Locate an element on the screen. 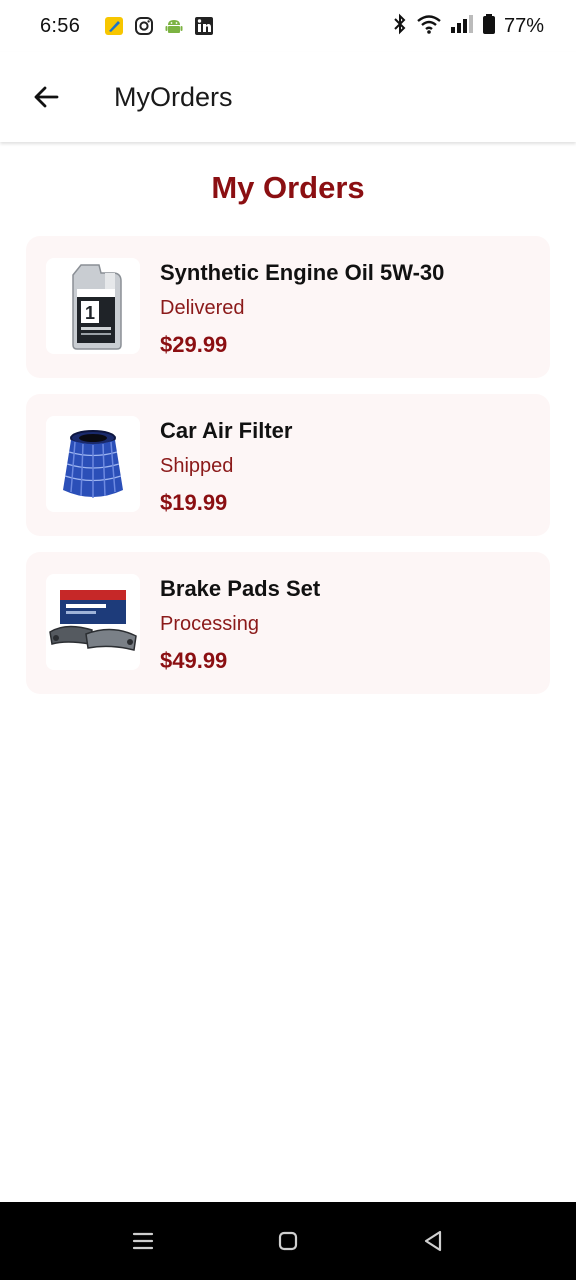  order-status: Processing is located at coordinates (209, 624).